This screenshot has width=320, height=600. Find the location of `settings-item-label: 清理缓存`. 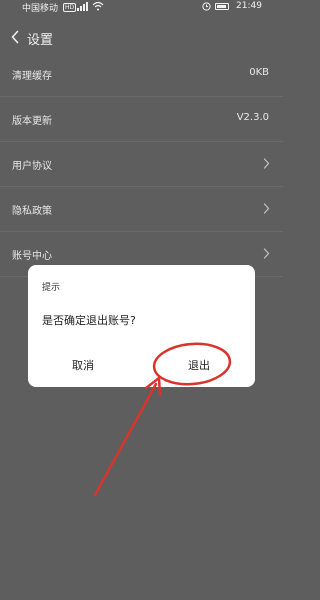

settings-item-label: 清理缓存 is located at coordinates (32, 76).